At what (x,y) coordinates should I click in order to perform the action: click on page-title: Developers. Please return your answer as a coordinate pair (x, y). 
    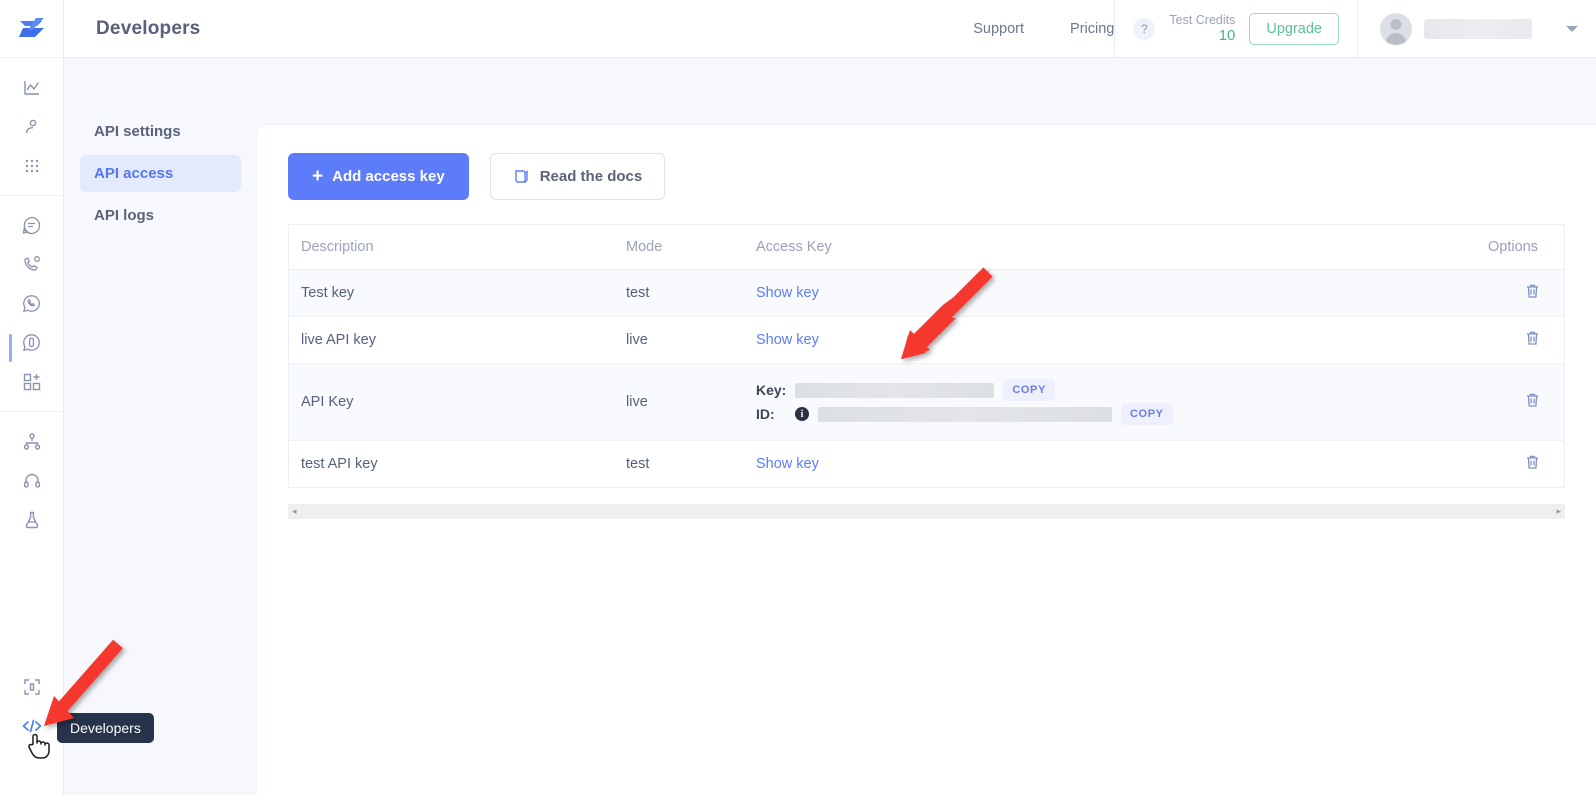
    Looking at the image, I should click on (148, 28).